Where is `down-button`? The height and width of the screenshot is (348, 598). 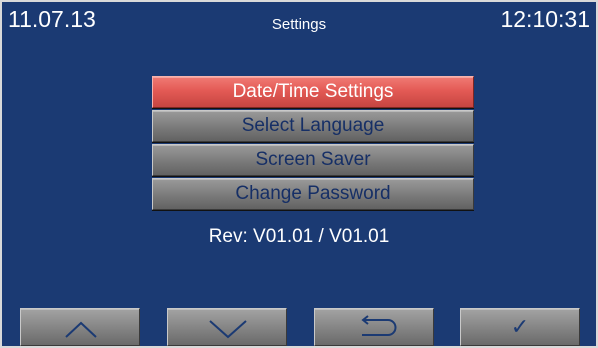
down-button is located at coordinates (227, 327).